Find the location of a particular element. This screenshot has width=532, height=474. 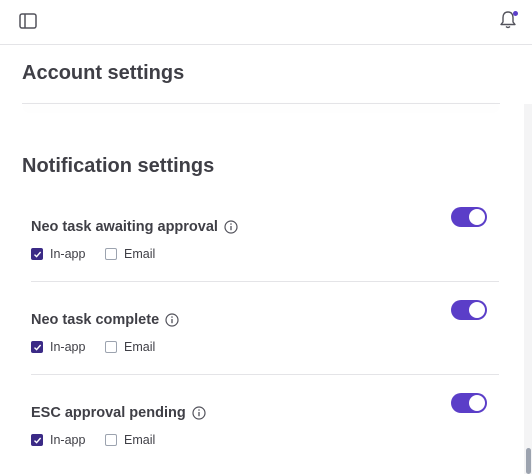

notification-item-neo-task-complete: Neo task complete In-app Email is located at coordinates (265, 337).